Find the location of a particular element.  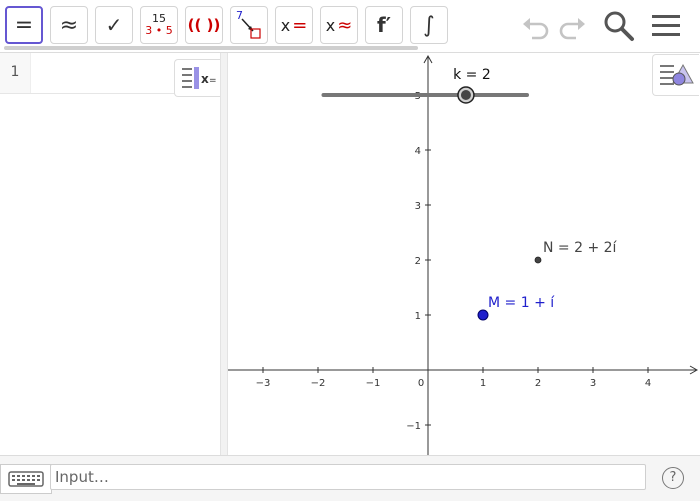

derivative-icon: f′ is located at coordinates (384, 25).